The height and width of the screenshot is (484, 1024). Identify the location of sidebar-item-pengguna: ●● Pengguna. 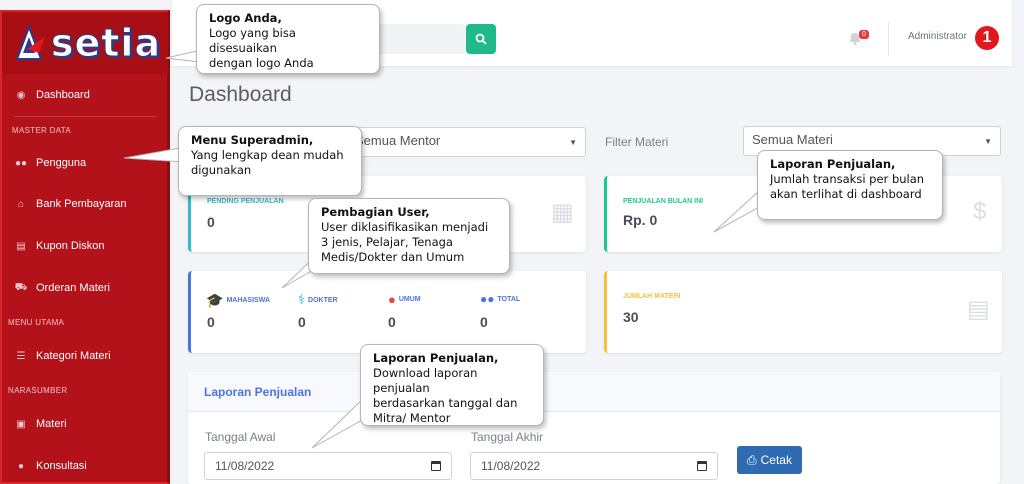
(85, 163).